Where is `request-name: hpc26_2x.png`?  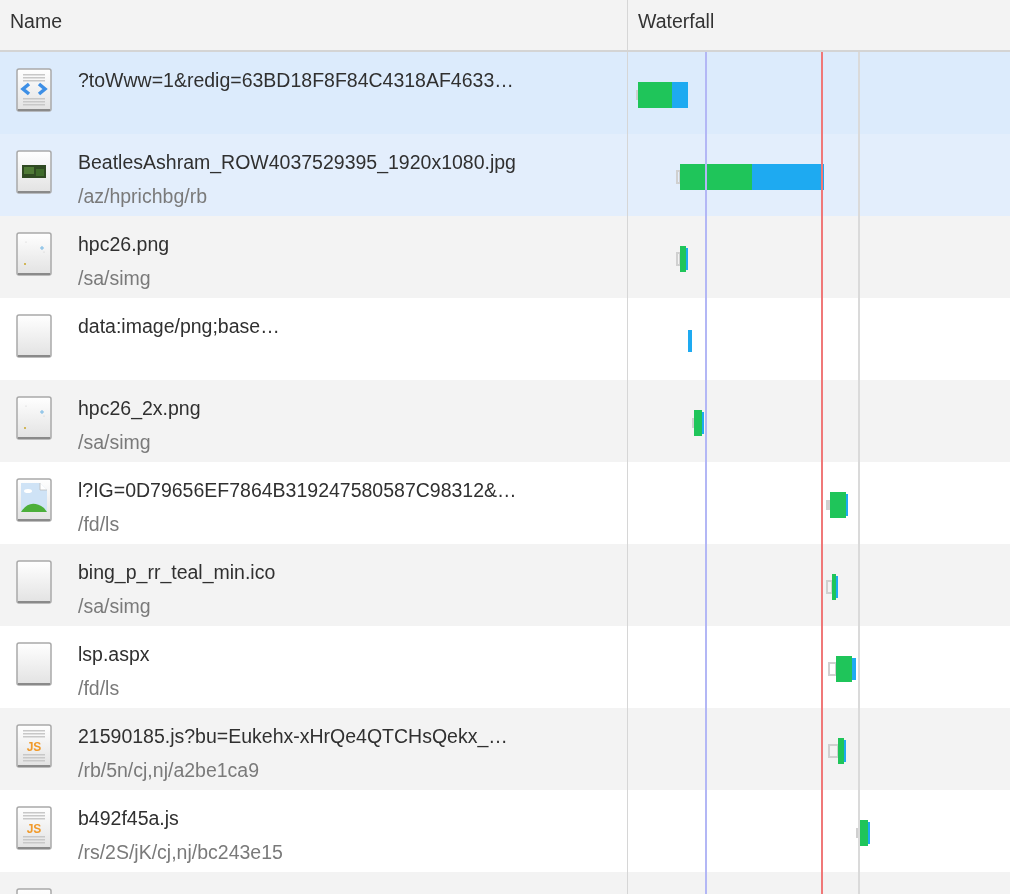
request-name: hpc26_2x.png is located at coordinates (139, 408).